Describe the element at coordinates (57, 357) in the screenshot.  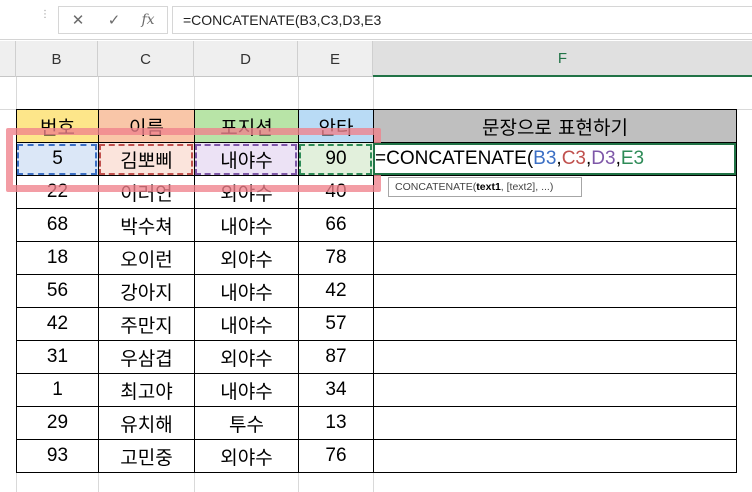
I see `table-cell: 31` at that location.